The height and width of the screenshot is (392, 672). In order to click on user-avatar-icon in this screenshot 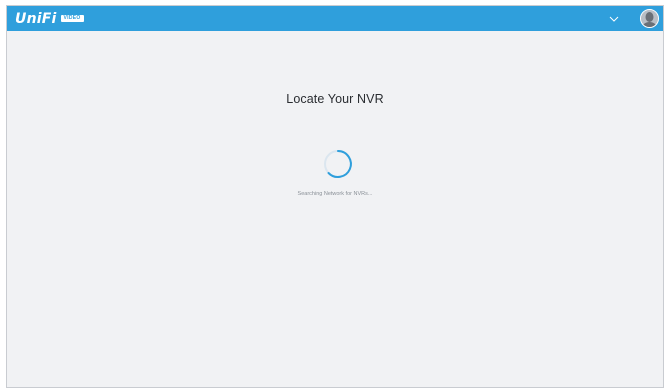, I will do `click(649, 18)`.